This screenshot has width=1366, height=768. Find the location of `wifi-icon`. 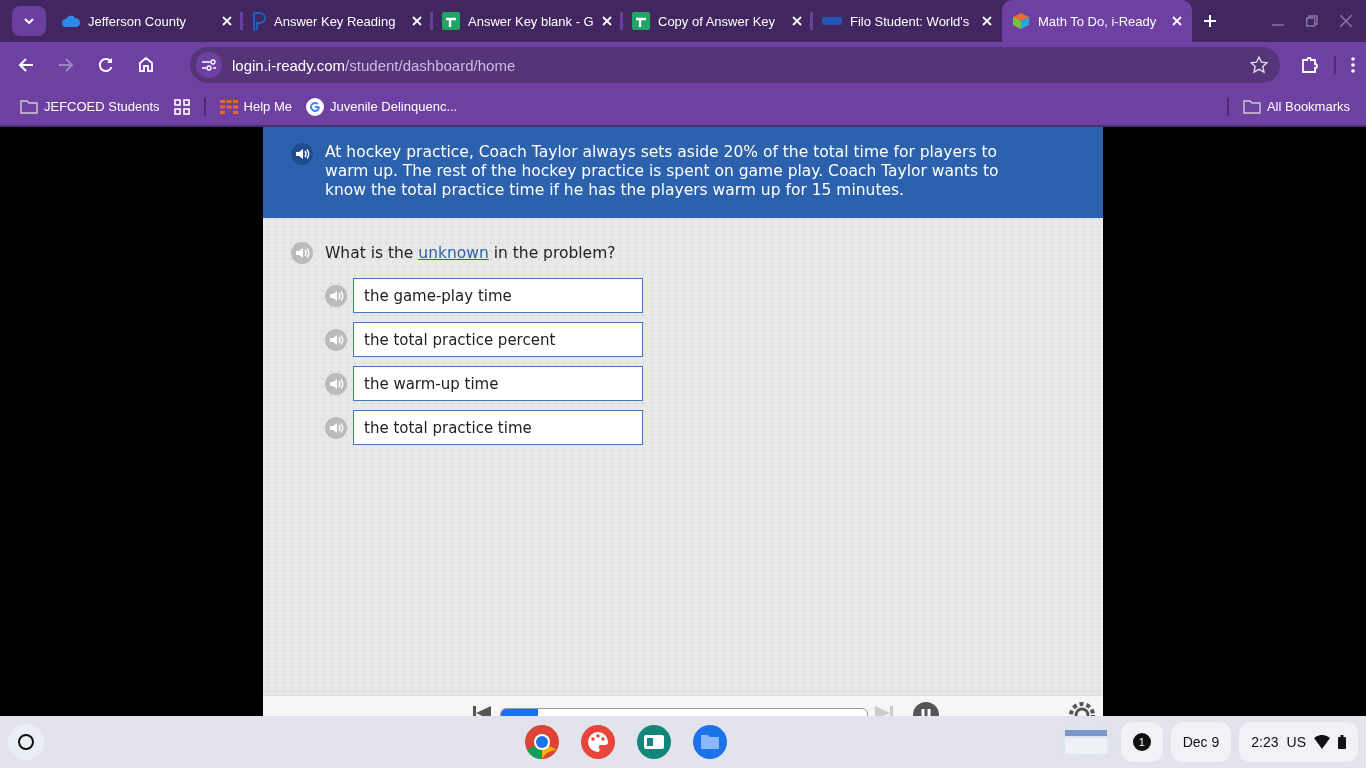

wifi-icon is located at coordinates (1322, 742).